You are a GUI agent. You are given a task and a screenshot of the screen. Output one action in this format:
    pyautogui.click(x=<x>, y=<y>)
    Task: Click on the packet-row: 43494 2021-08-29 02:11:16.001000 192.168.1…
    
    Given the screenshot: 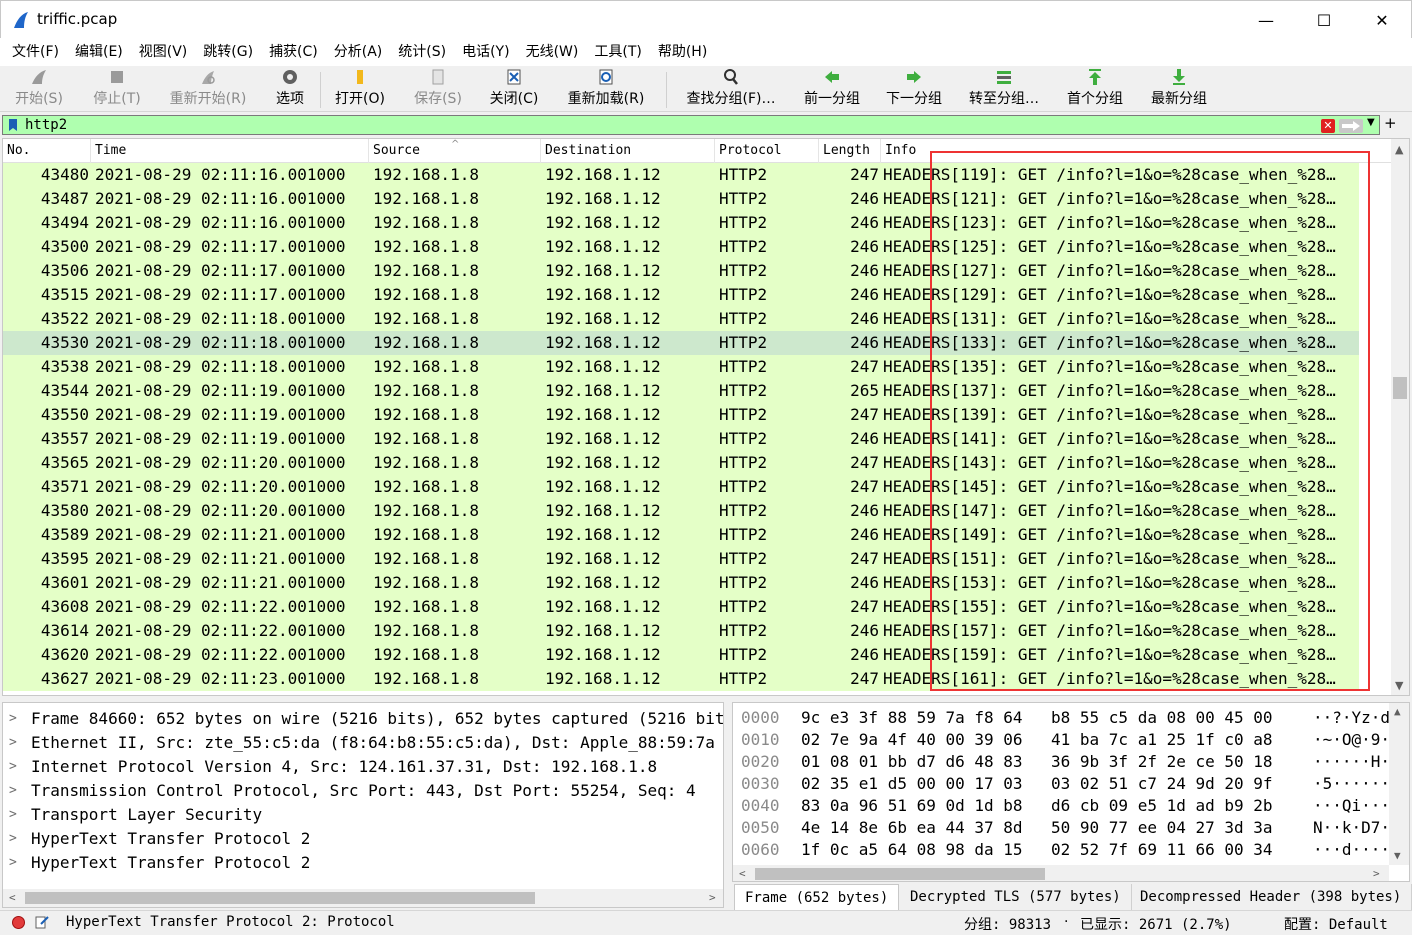 What is the action you would take?
    pyautogui.click(x=681, y=223)
    